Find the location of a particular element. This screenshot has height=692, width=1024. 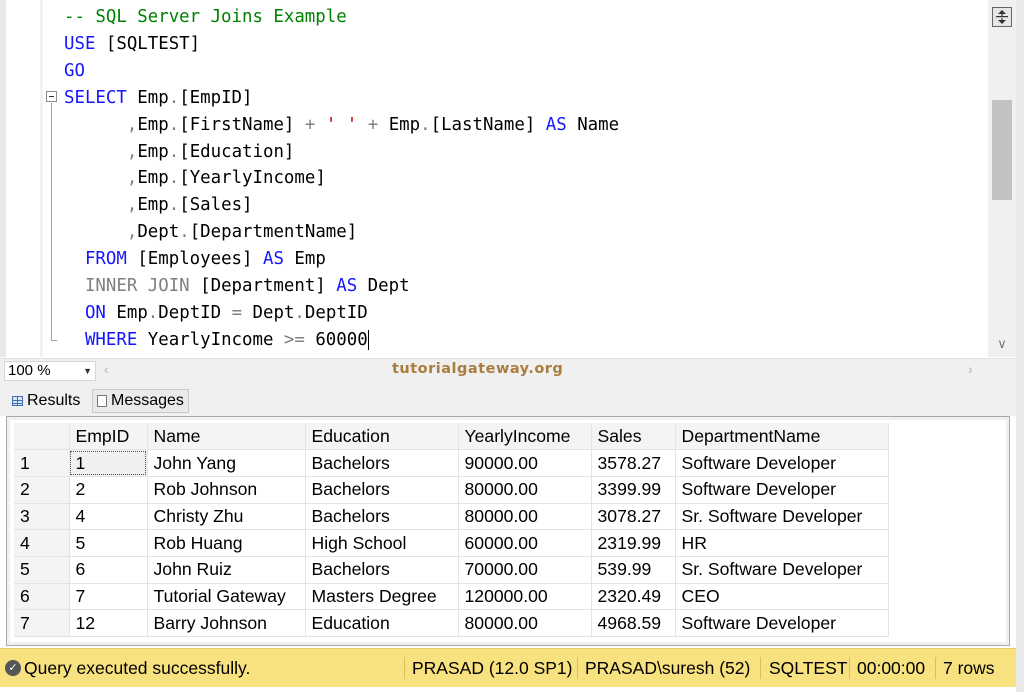

status-divider is located at coordinates (849, 668).